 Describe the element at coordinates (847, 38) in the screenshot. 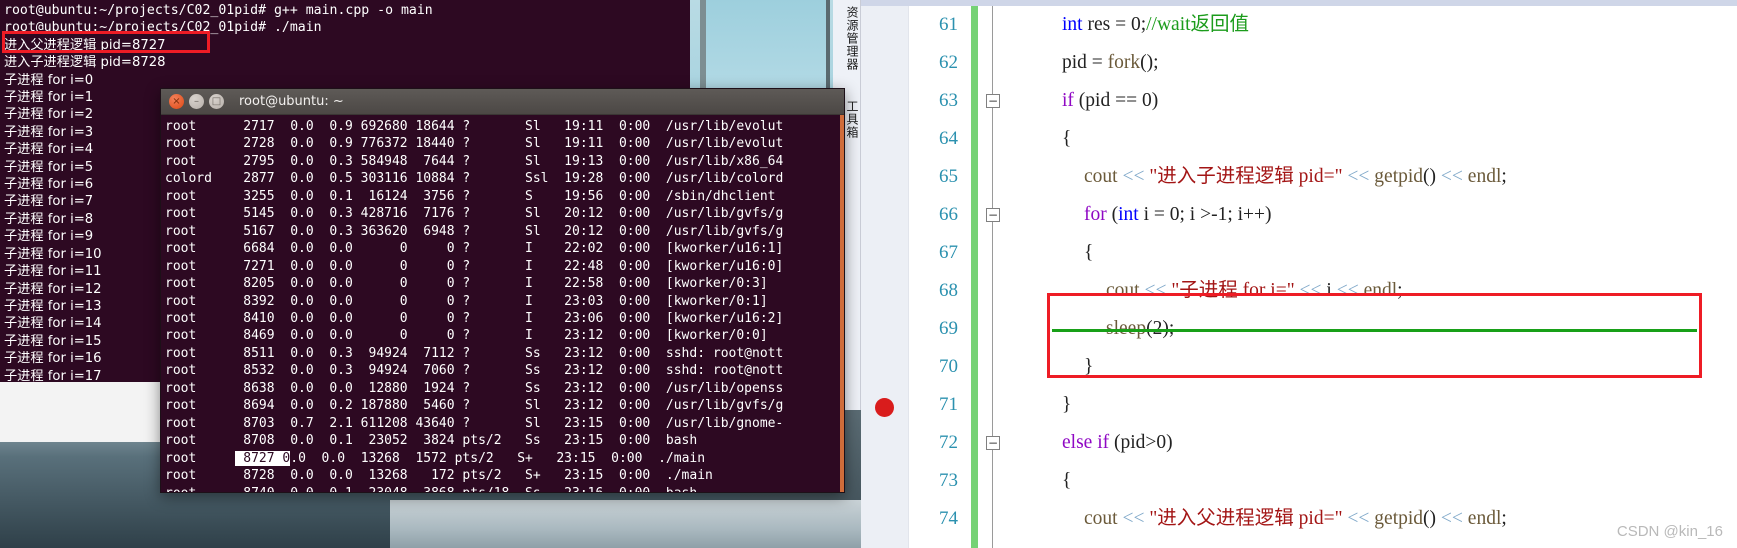

I see `sidebar-item-solution-explorer: 资源管理器` at that location.